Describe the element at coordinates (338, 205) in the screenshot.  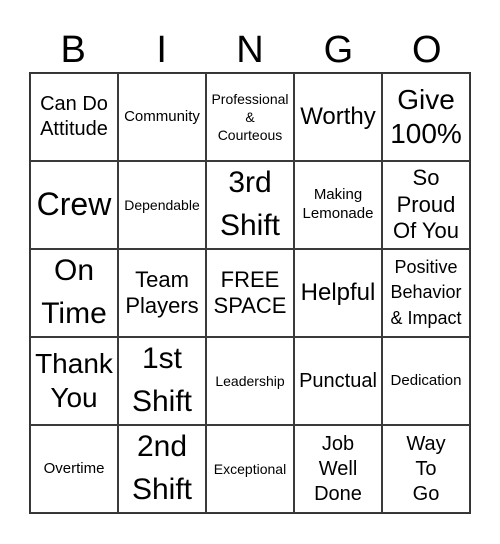
I see `bingo-cell: Making Lemonade` at that location.